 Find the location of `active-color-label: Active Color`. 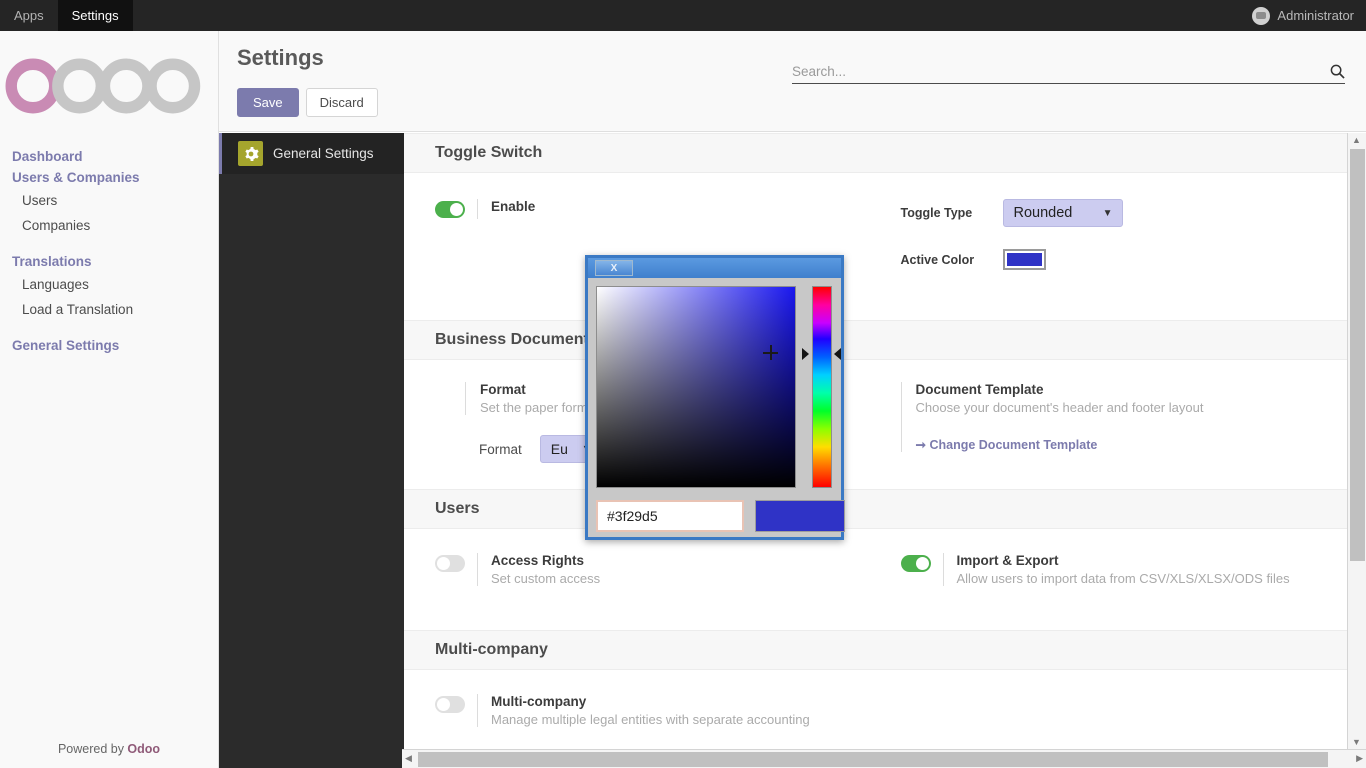

active-color-label: Active Color is located at coordinates (937, 259).